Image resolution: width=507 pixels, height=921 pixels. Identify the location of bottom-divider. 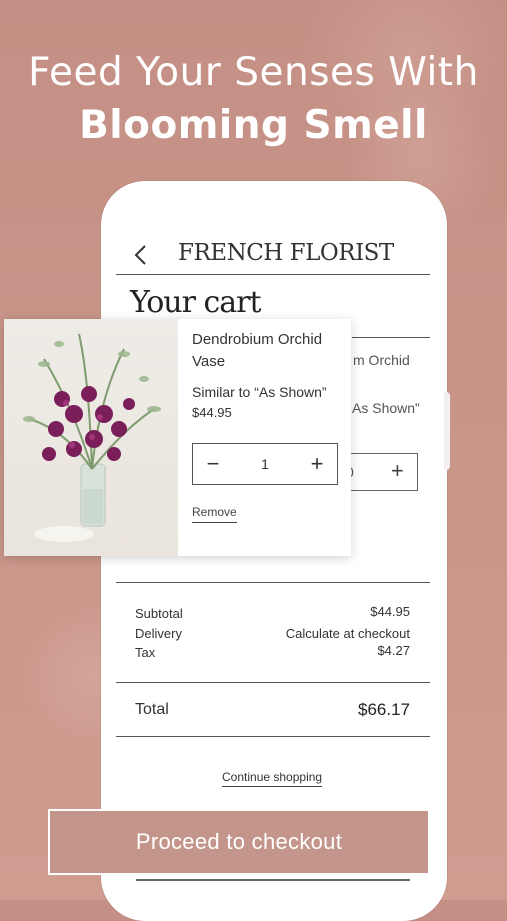
(273, 880).